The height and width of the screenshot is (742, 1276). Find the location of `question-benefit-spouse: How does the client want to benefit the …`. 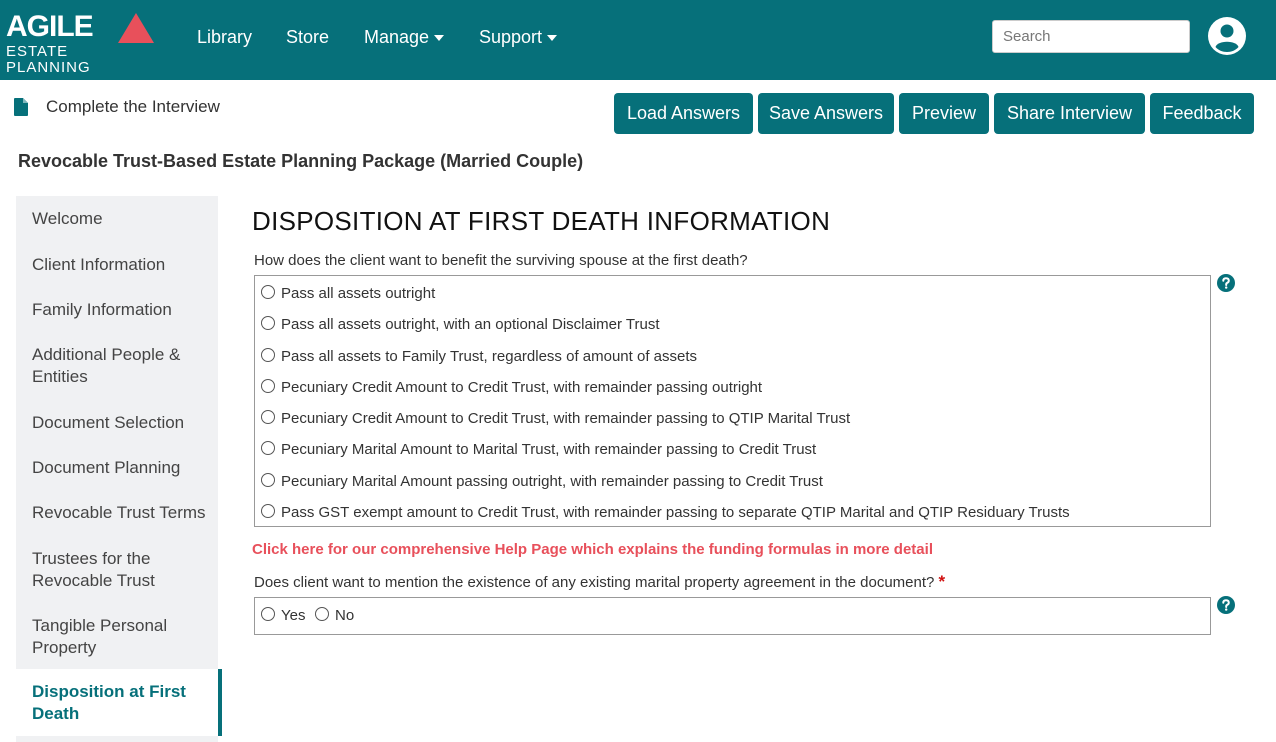

question-benefit-spouse: How does the client want to benefit the … is located at coordinates (501, 260).